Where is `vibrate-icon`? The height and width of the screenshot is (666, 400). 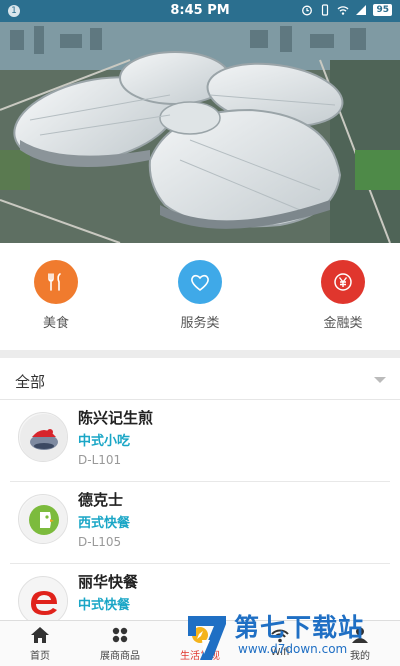
vibrate-icon is located at coordinates (325, 10).